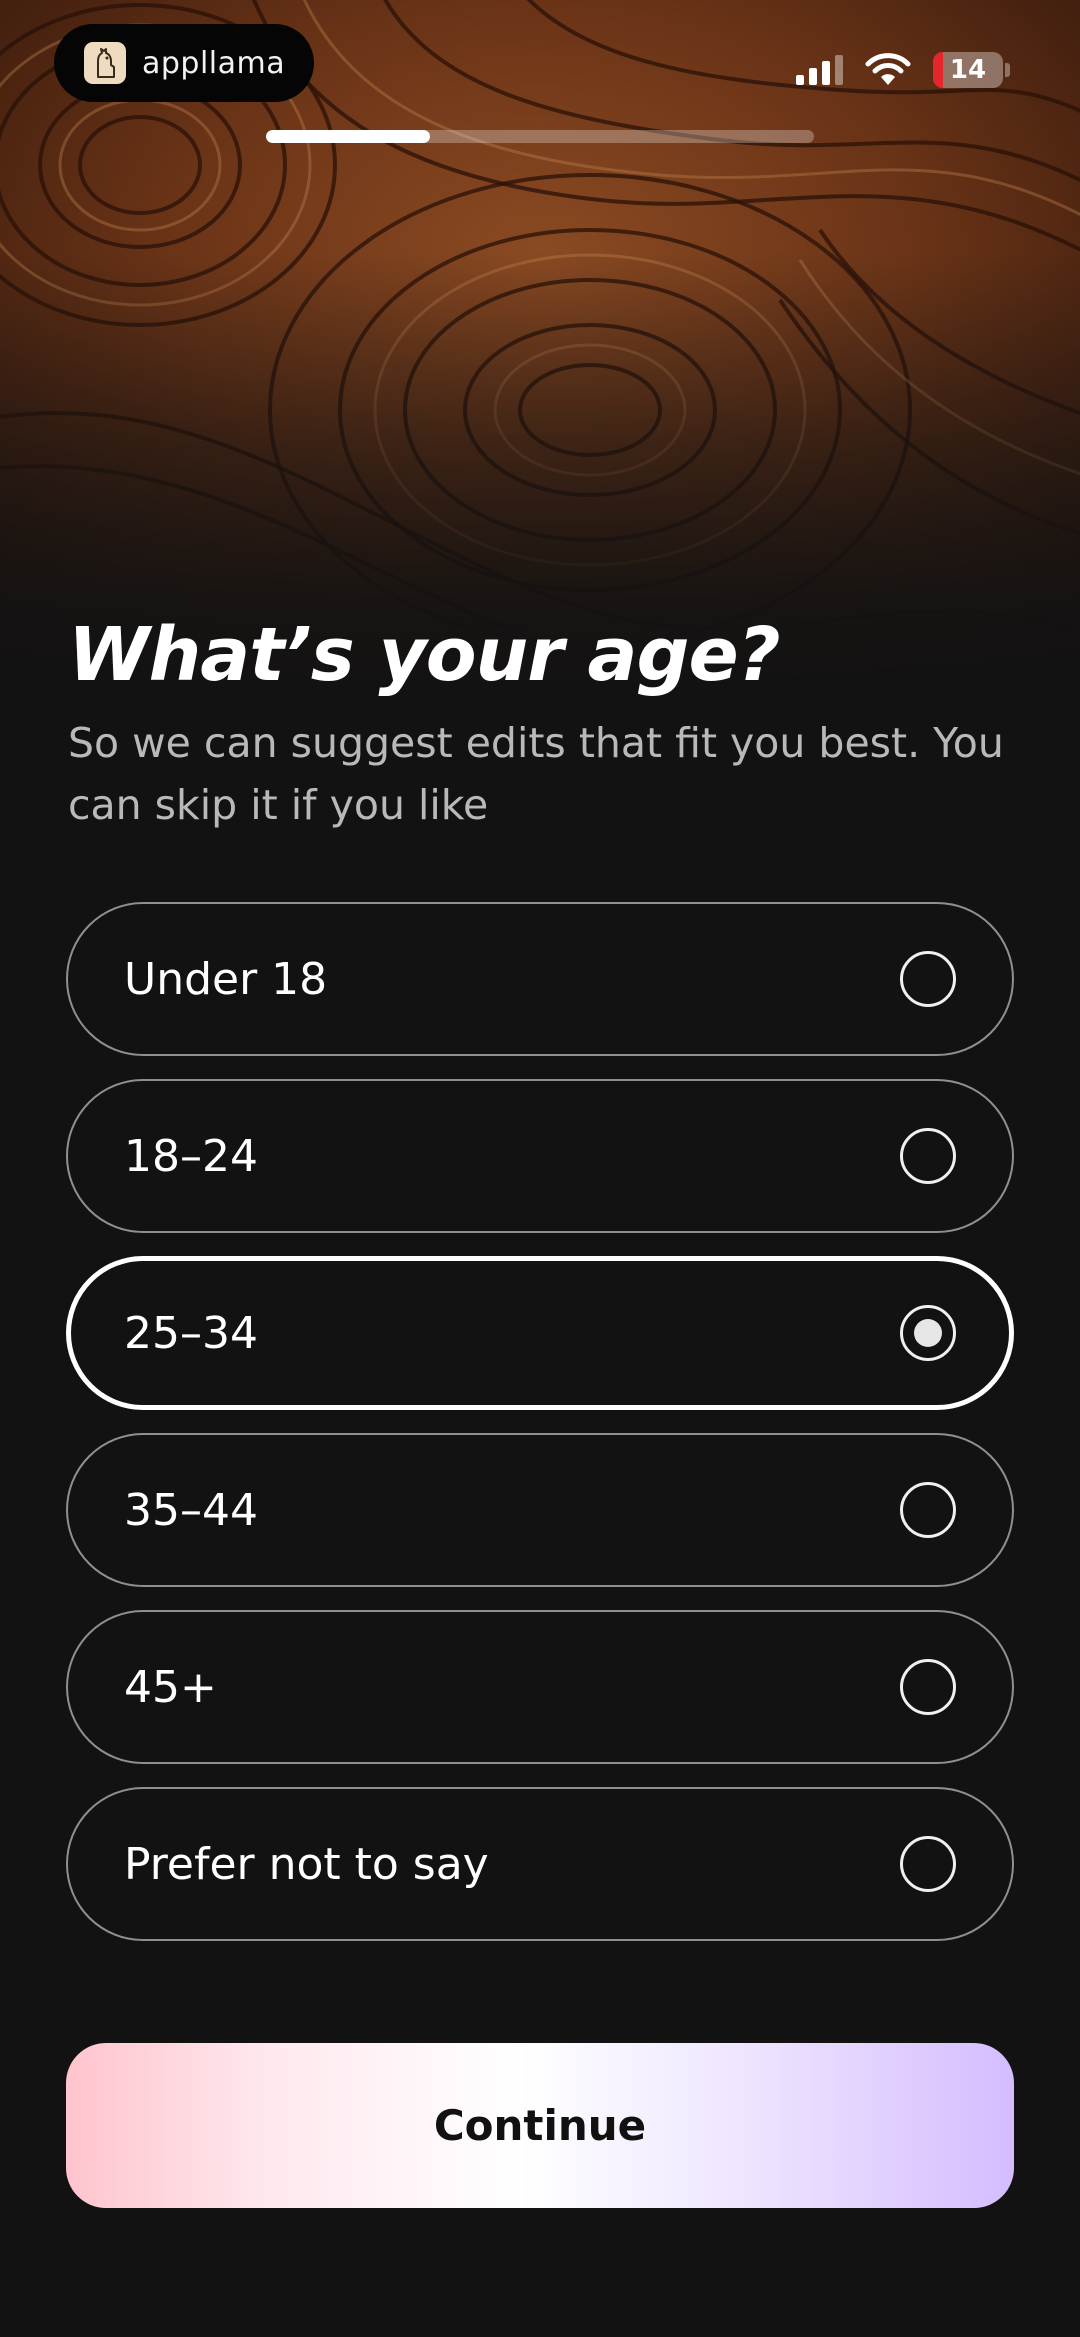  What do you see at coordinates (888, 69) in the screenshot?
I see `wifi-icon` at bounding box center [888, 69].